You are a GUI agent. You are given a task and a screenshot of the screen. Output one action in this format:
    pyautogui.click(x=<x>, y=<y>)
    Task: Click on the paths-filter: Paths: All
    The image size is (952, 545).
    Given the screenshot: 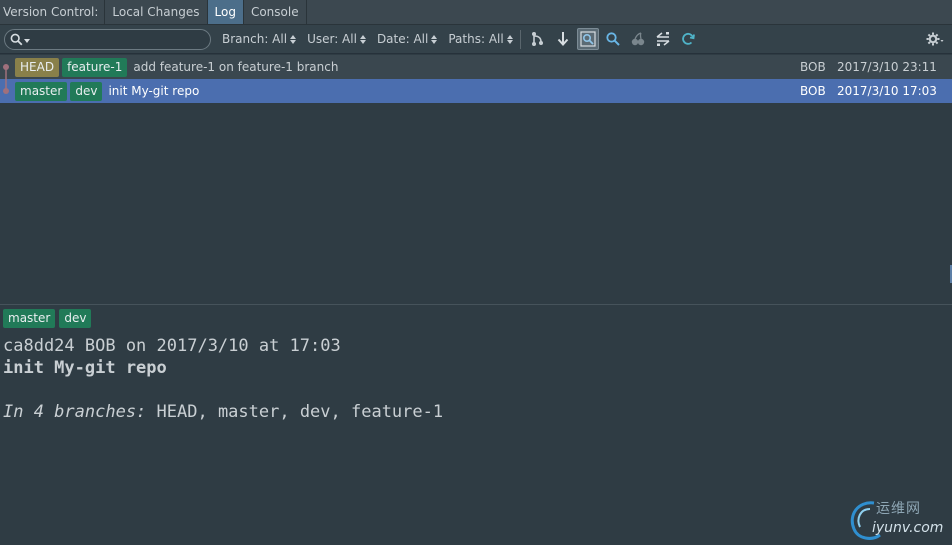 What is the action you would take?
    pyautogui.click(x=480, y=39)
    